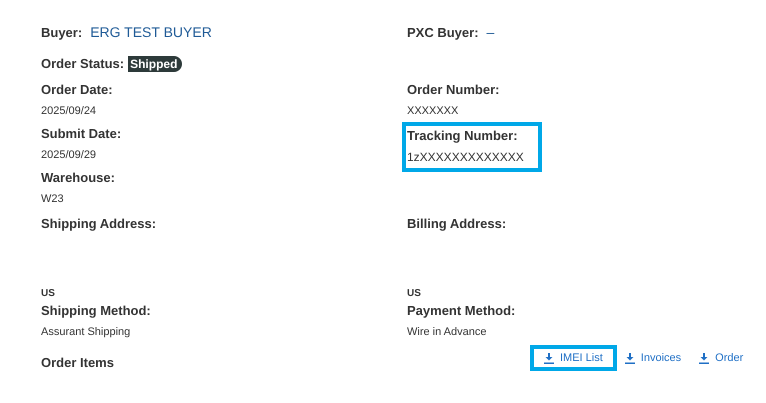 The image size is (766, 403). Describe the element at coordinates (96, 311) in the screenshot. I see `field-label: Shipping Method:` at that location.